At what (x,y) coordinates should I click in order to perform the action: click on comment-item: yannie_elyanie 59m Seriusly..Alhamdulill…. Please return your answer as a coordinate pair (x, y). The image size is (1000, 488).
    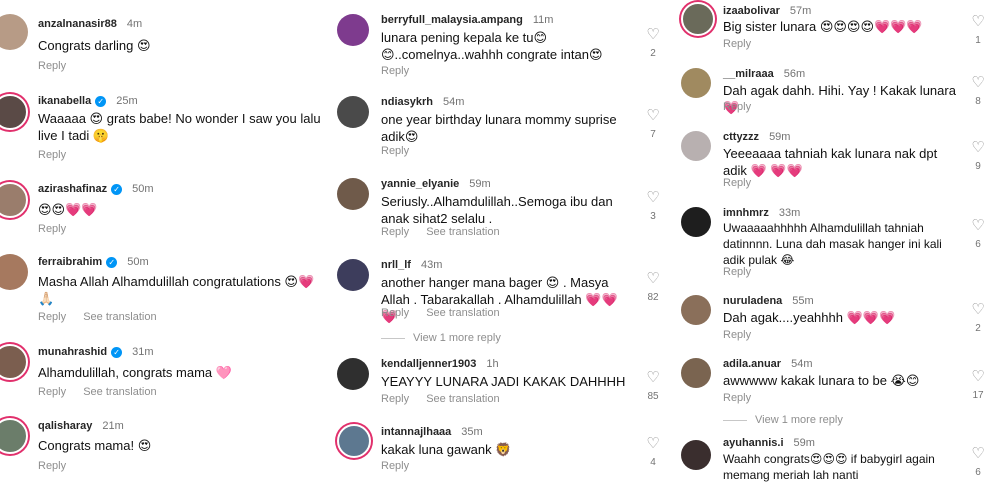
    Looking at the image, I should click on (500, 209).